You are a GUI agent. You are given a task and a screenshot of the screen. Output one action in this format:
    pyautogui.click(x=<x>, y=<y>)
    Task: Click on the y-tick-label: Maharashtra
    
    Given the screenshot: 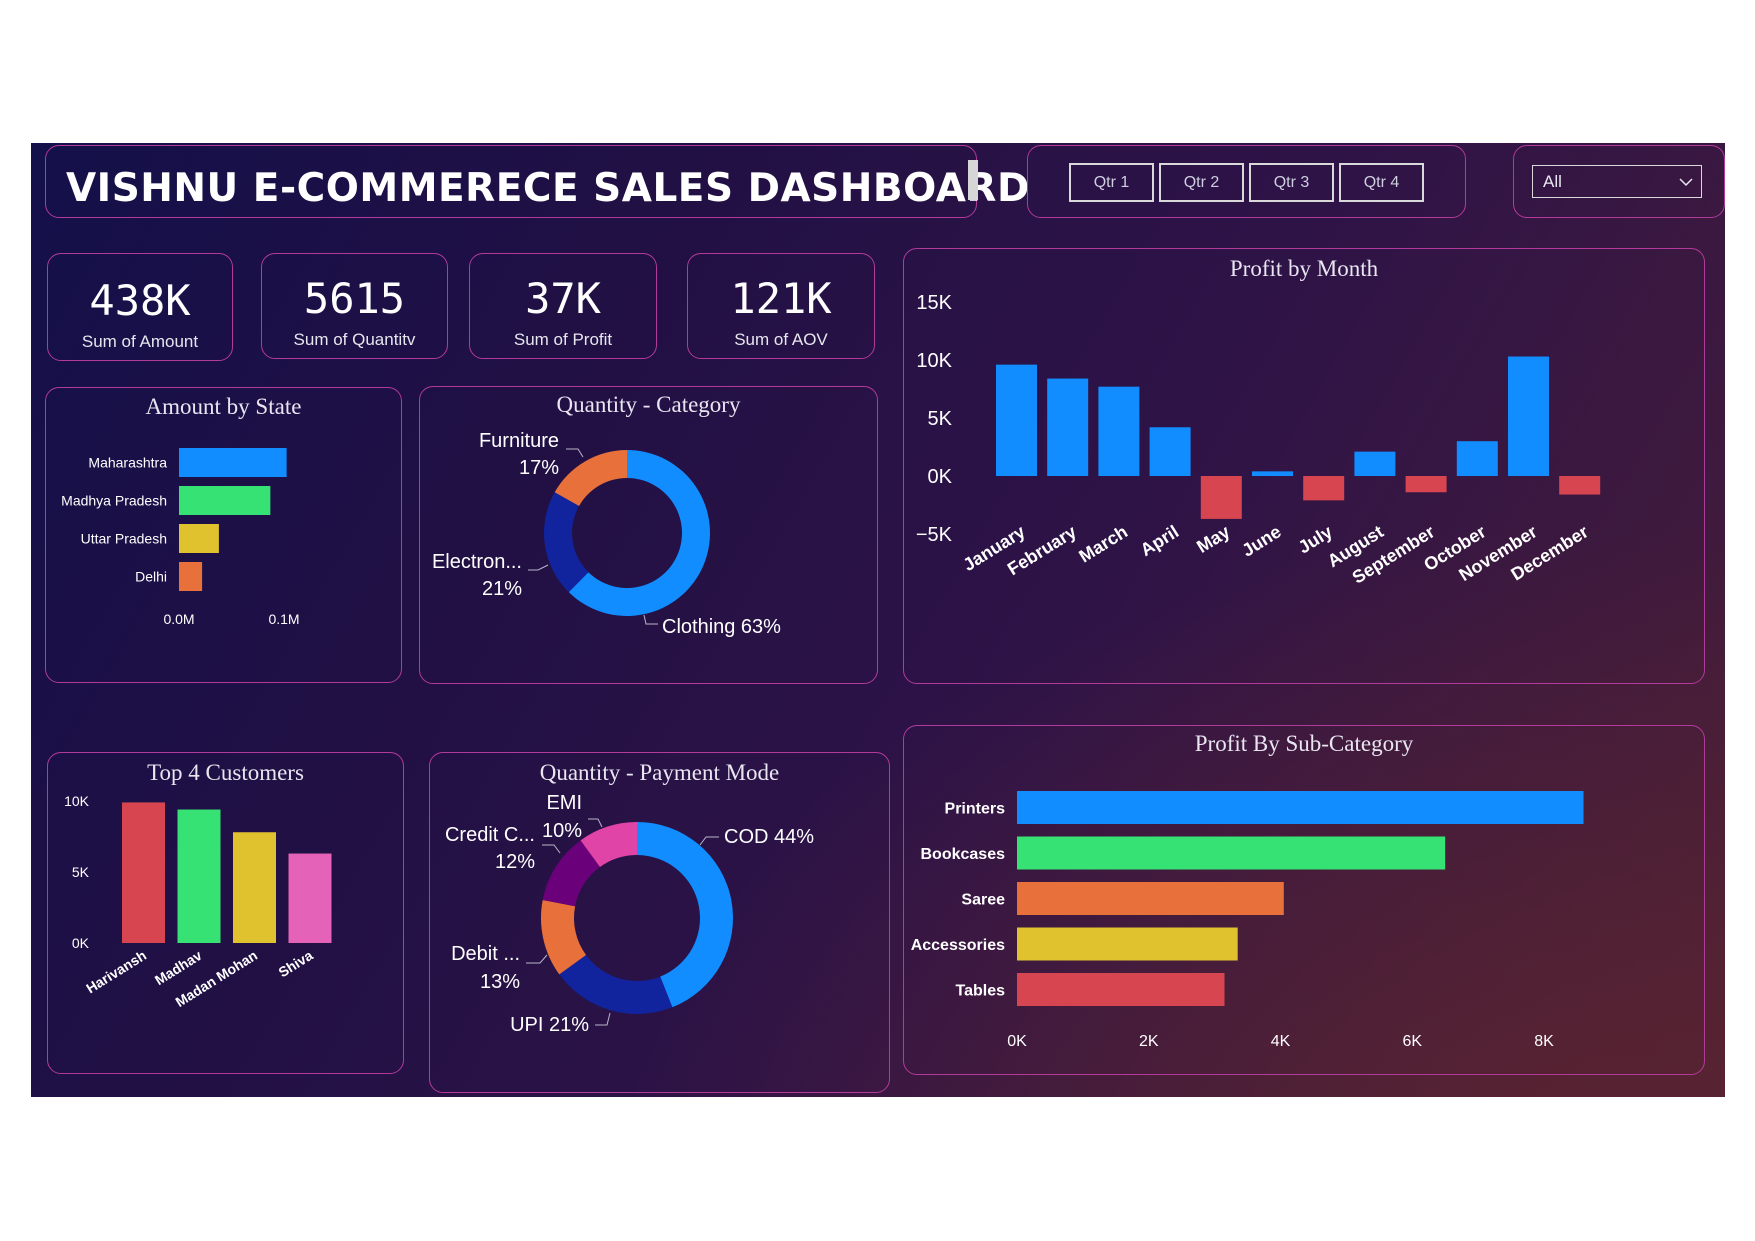 What is the action you would take?
    pyautogui.click(x=127, y=463)
    